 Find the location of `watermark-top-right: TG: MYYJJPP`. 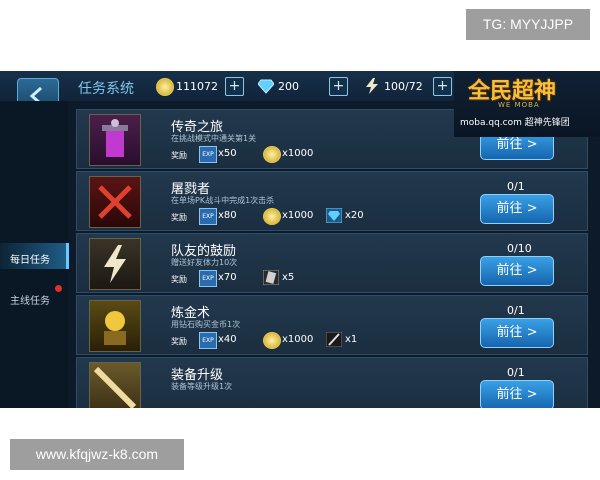

watermark-top-right: TG: MYYJJPP is located at coordinates (528, 24).